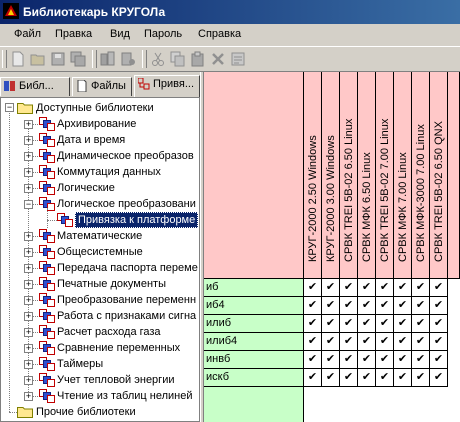 This screenshot has height=422, width=460. What do you see at coordinates (254, 306) in the screenshot?
I see `row-header: иб4` at bounding box center [254, 306].